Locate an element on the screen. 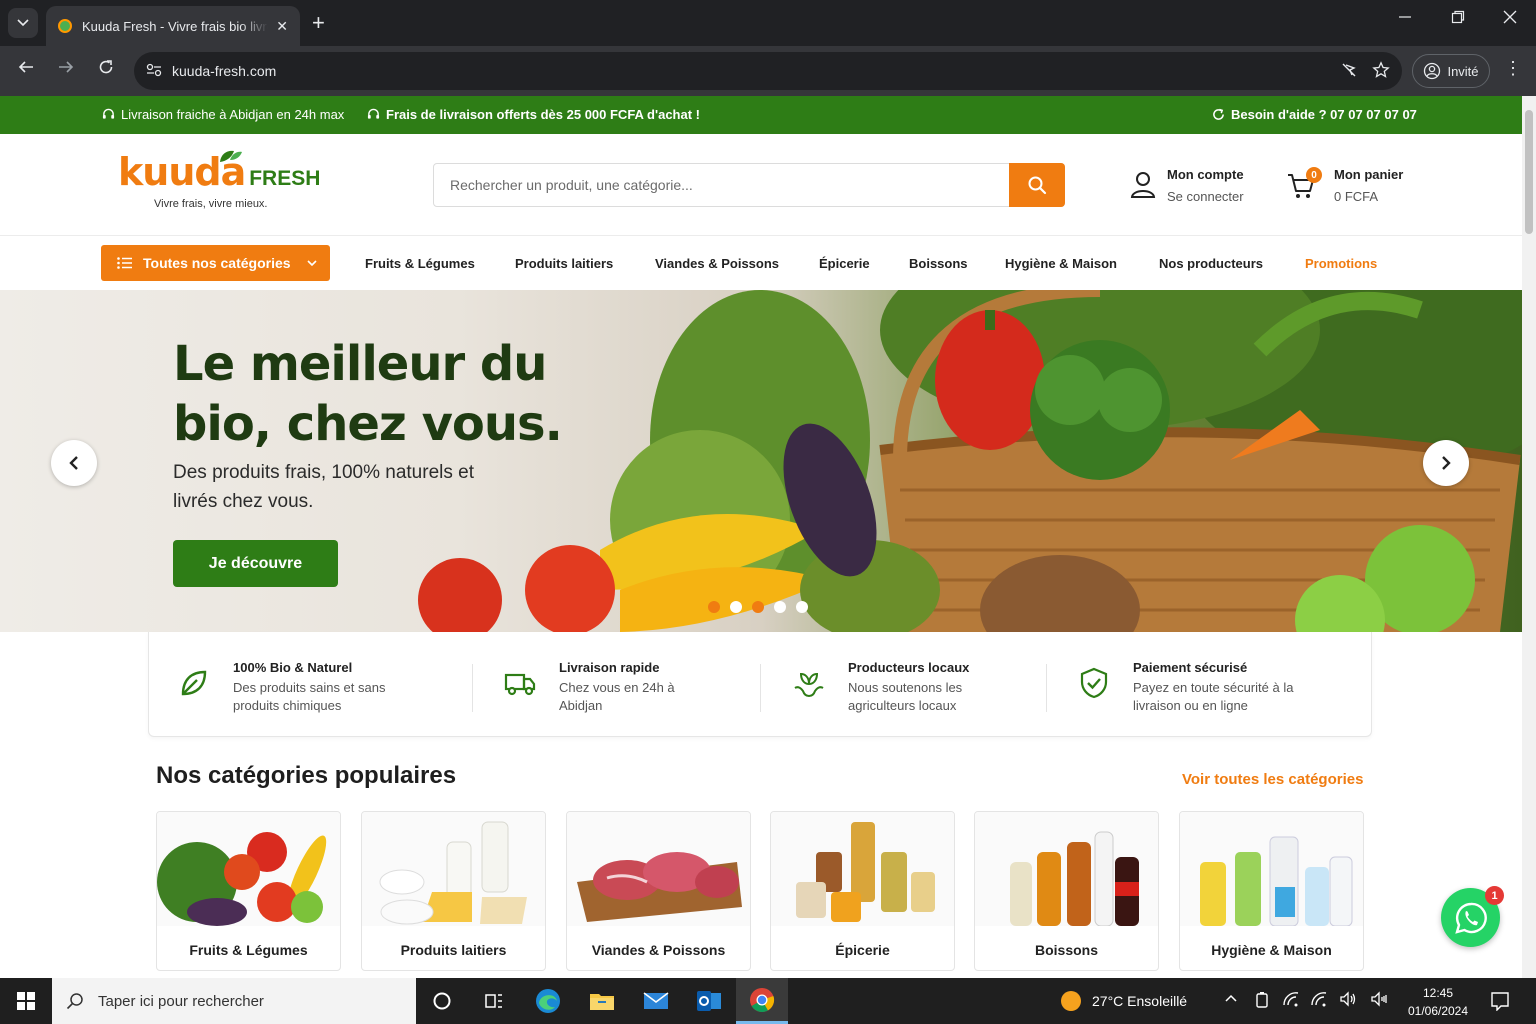 The width and height of the screenshot is (1536, 1024). nav-promotions: Promotions is located at coordinates (1341, 263).